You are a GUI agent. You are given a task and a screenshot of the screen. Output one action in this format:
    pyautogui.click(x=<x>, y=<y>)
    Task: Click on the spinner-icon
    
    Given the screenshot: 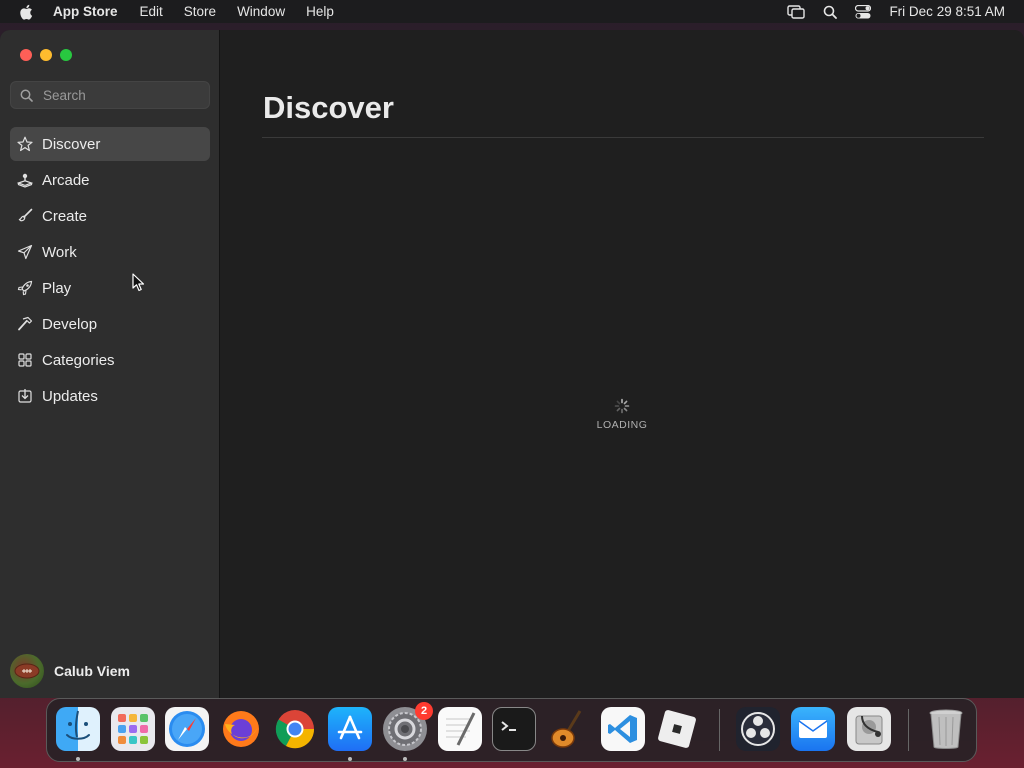 What is the action you would take?
    pyautogui.click(x=622, y=406)
    